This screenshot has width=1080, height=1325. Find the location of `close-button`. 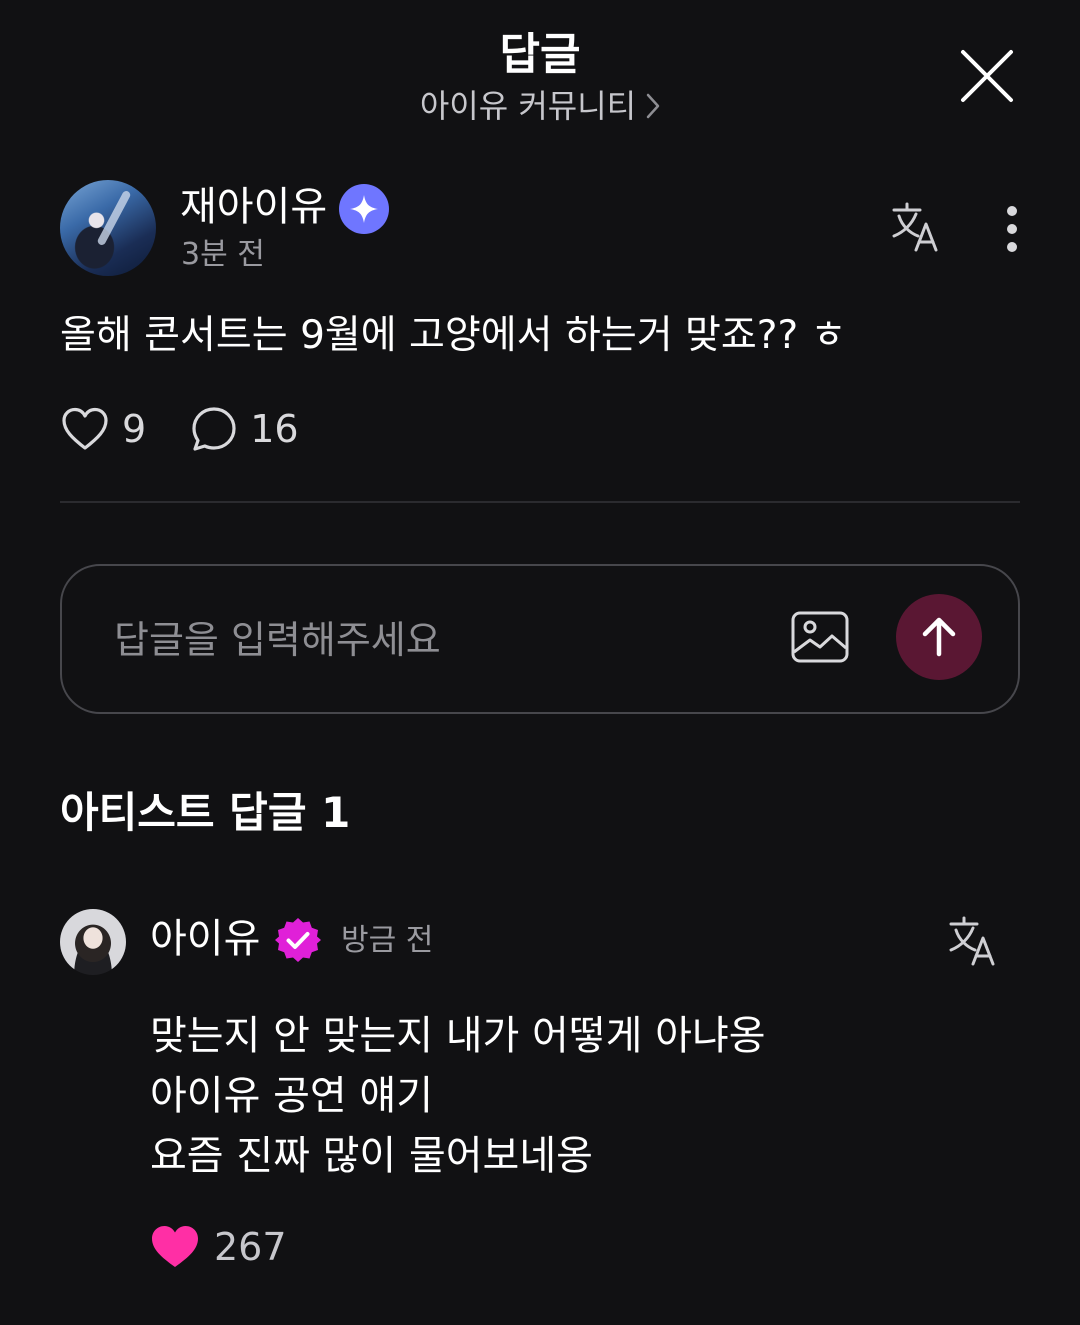

close-button is located at coordinates (987, 76).